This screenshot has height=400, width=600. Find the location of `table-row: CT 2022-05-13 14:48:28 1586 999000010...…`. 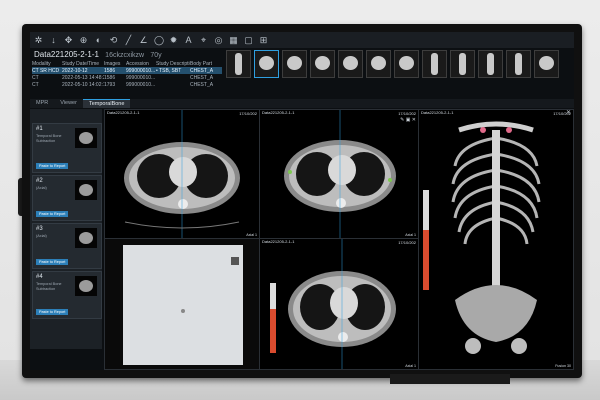

table-row: CT 2022-05-13 14:48:28 1586 999000010...… is located at coordinates (127, 77).